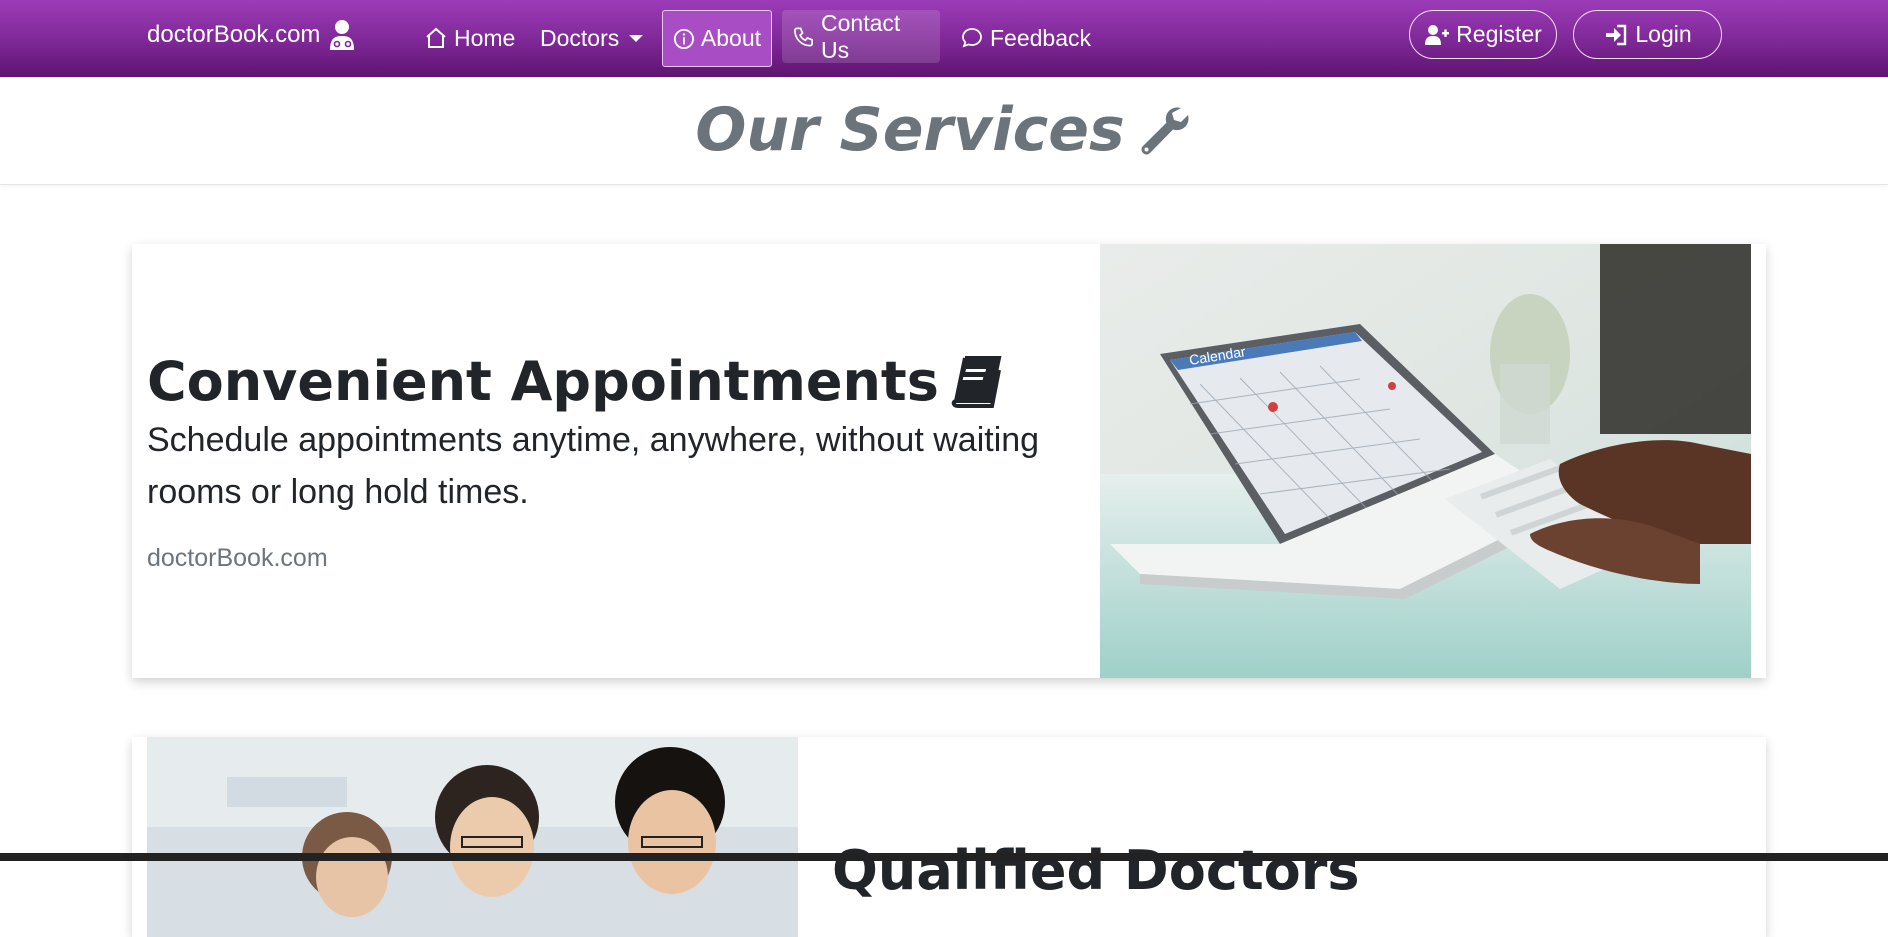  What do you see at coordinates (1616, 34) in the screenshot?
I see `sign-in-icon` at bounding box center [1616, 34].